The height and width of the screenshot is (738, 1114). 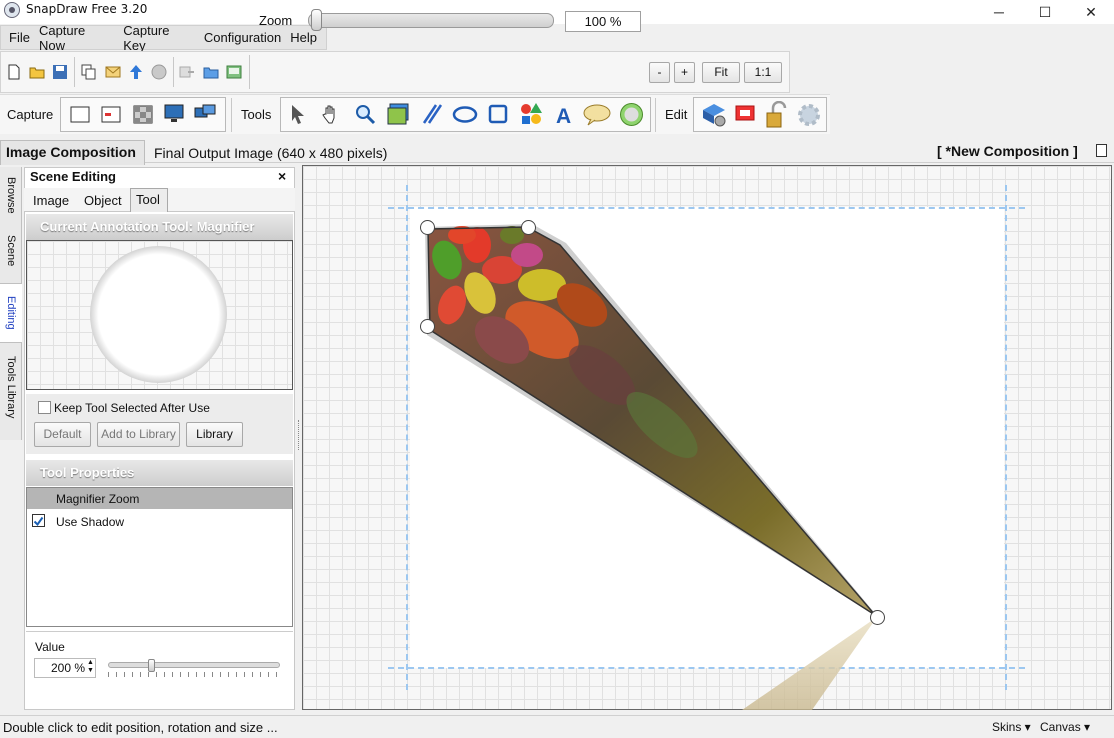 What do you see at coordinates (1060, 727) in the screenshot?
I see `canvas-label: Canvas` at bounding box center [1060, 727].